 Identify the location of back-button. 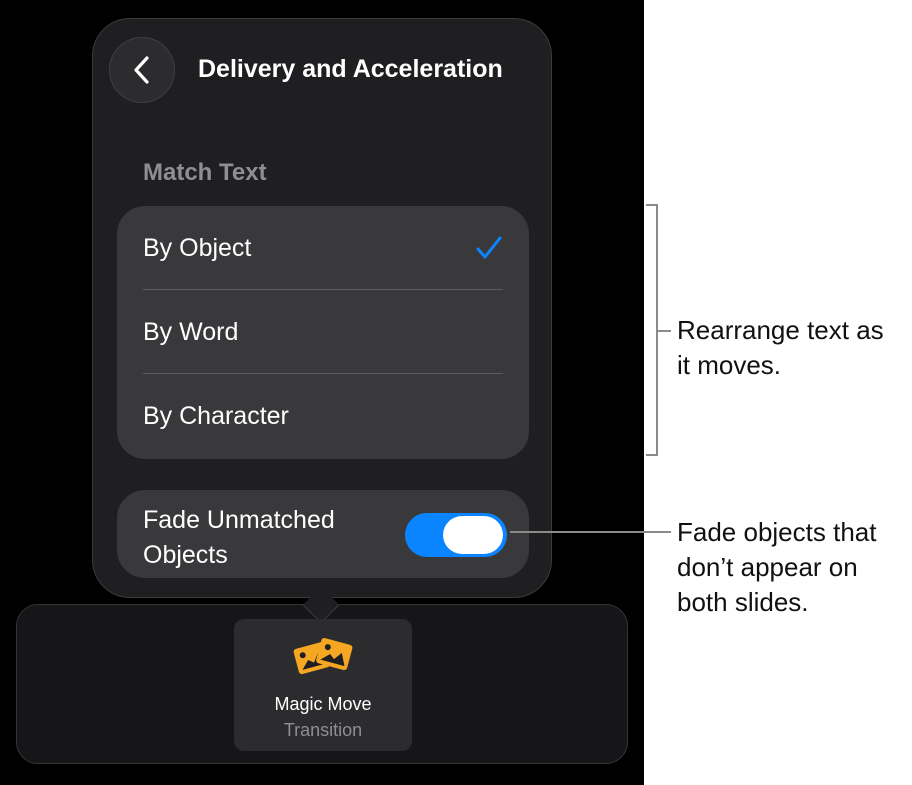
(142, 70).